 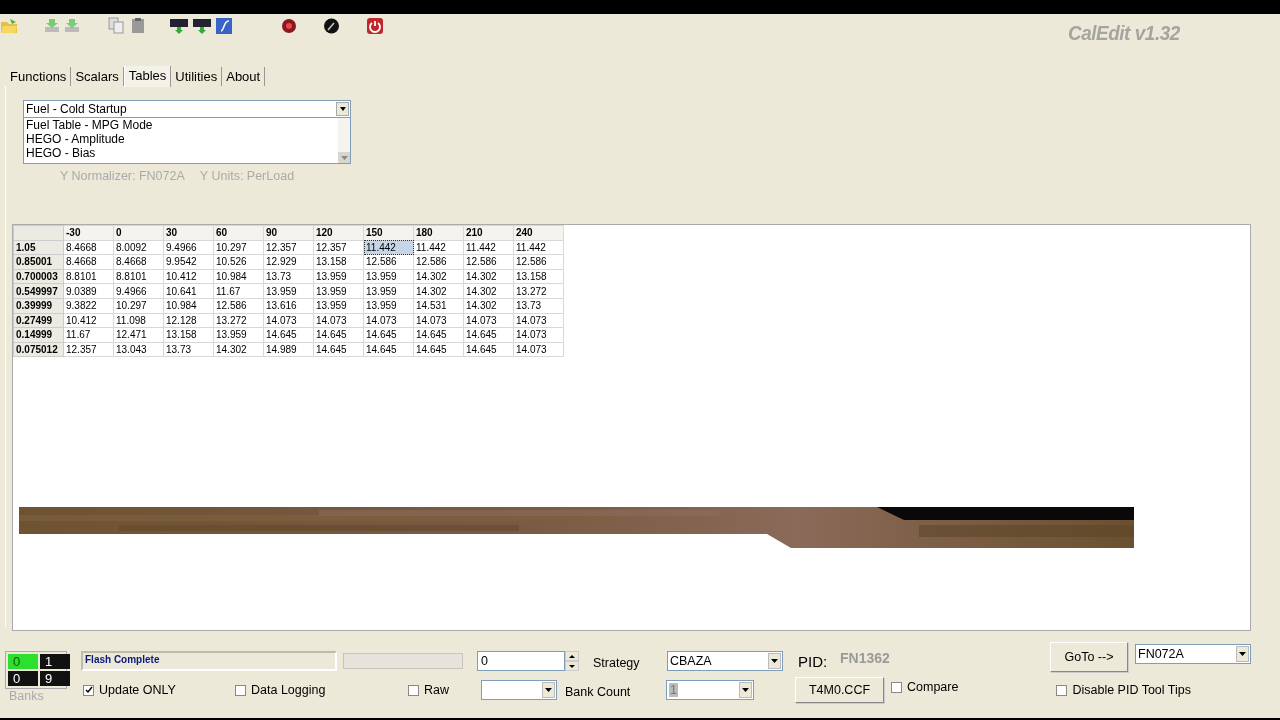 What do you see at coordinates (280, 690) in the screenshot?
I see `checkbox: Data Logging` at bounding box center [280, 690].